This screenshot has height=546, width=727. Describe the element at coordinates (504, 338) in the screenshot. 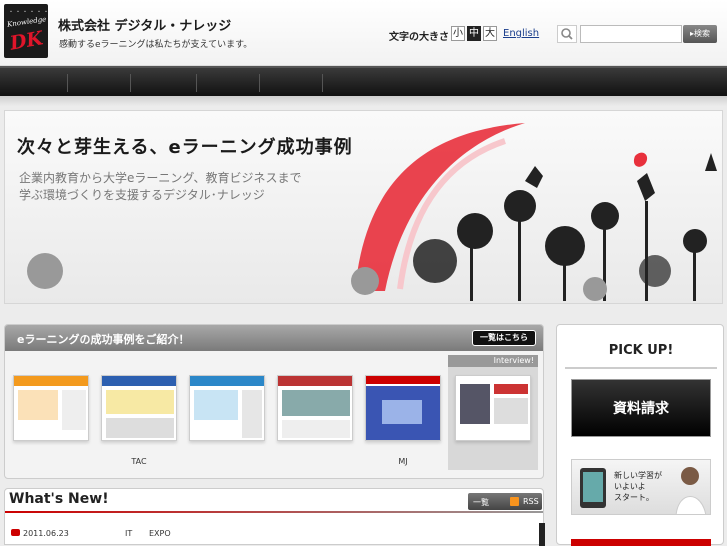

I see `cases-list-button: 一覧はこちら` at that location.